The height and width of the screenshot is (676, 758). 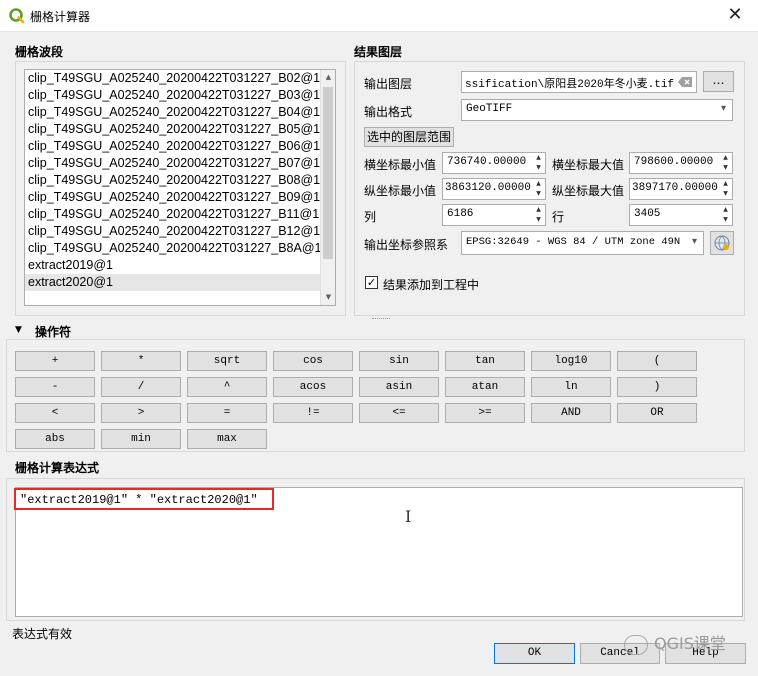 I want to click on crs-selector-button, so click(x=722, y=243).